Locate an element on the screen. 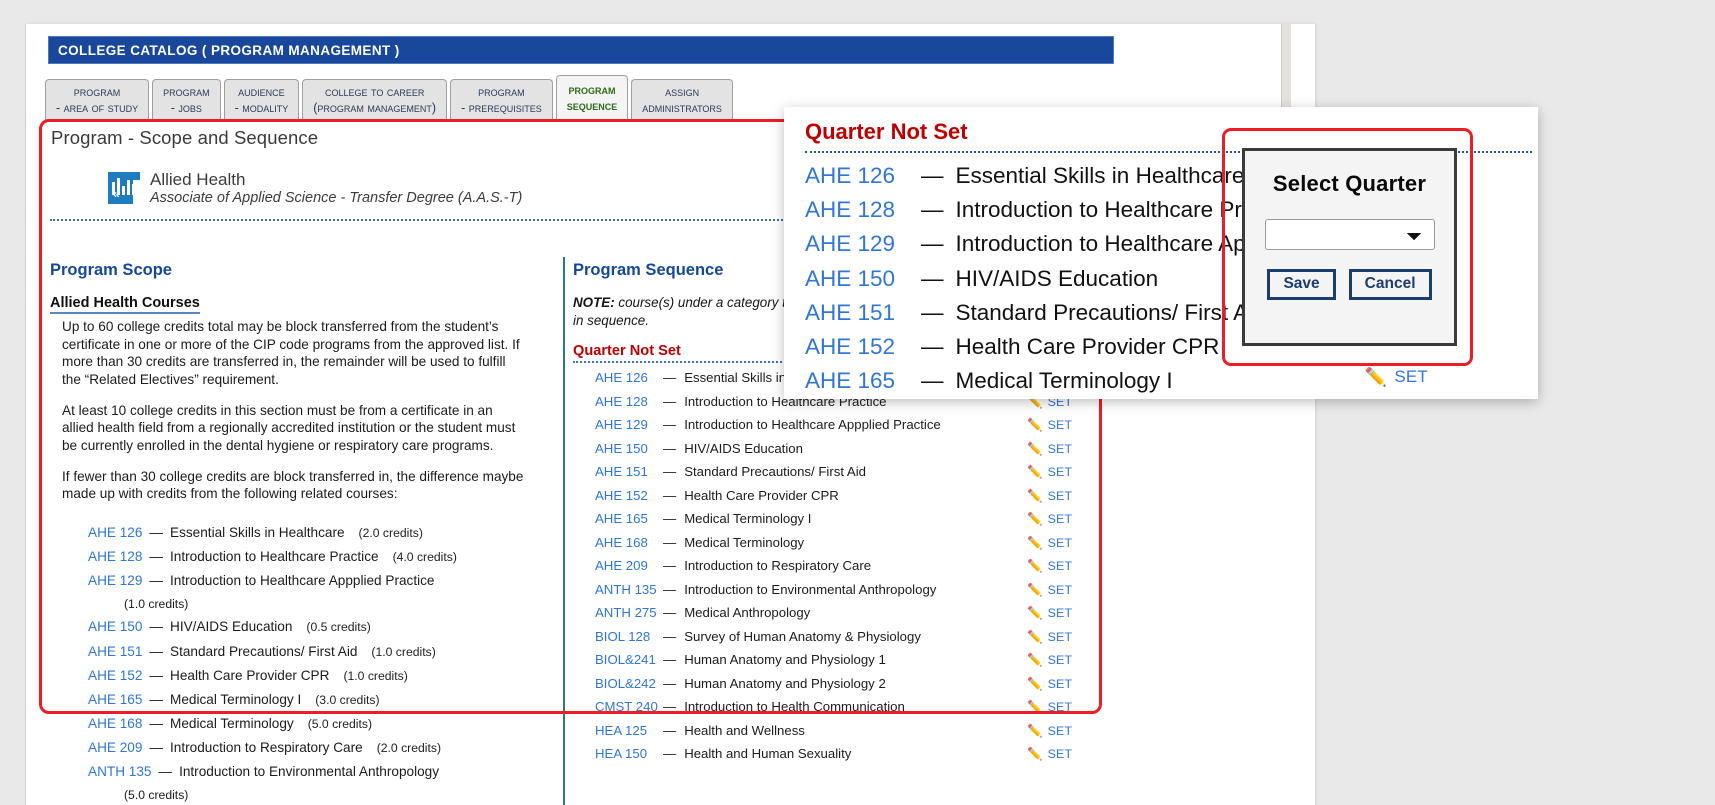  course-code-link: HEA 150 is located at coordinates (628, 754).